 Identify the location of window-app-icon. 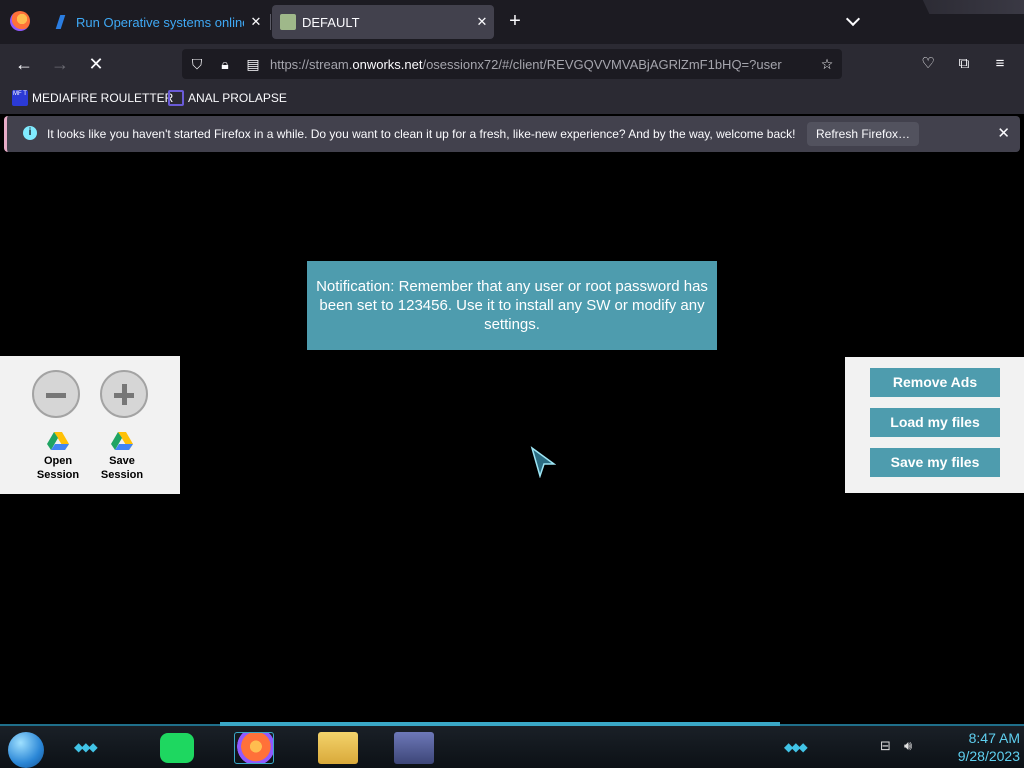
(414, 748).